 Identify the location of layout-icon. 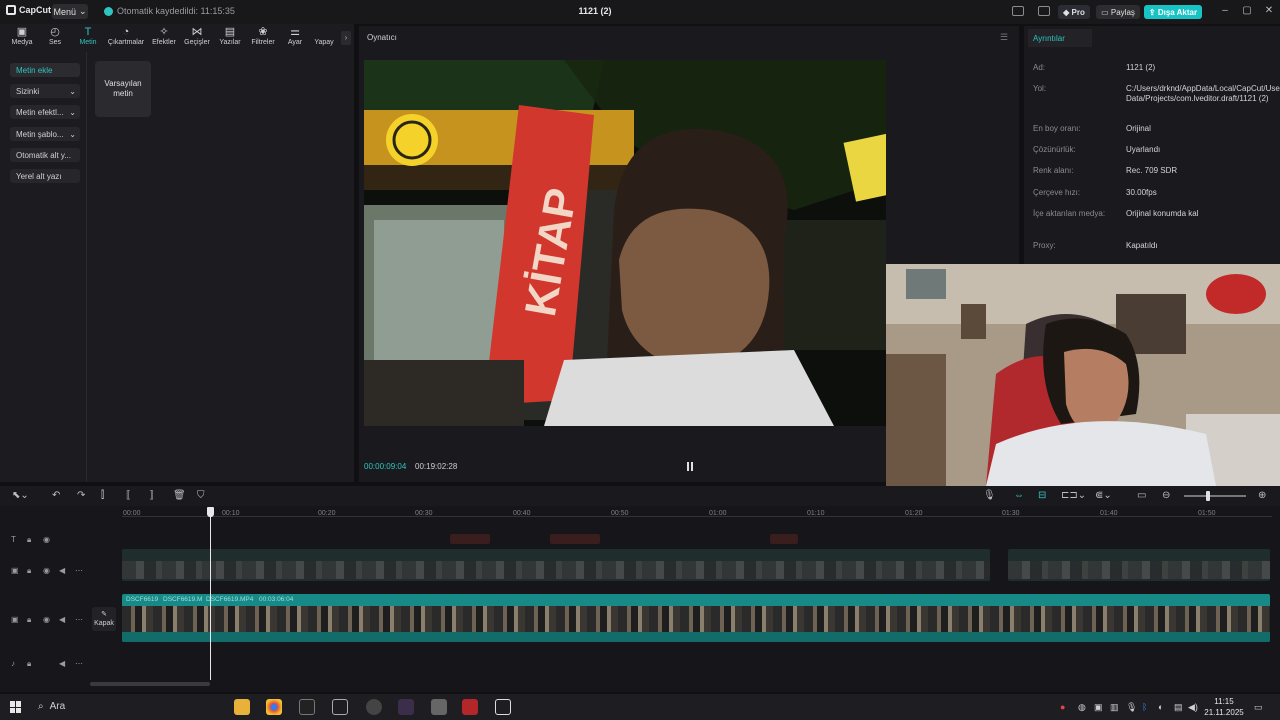
(1018, 11).